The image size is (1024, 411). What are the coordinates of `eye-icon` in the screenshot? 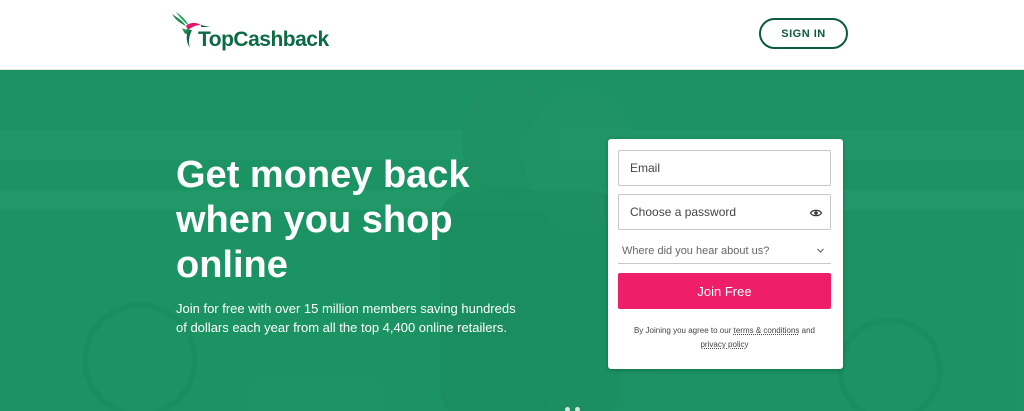 It's located at (816, 213).